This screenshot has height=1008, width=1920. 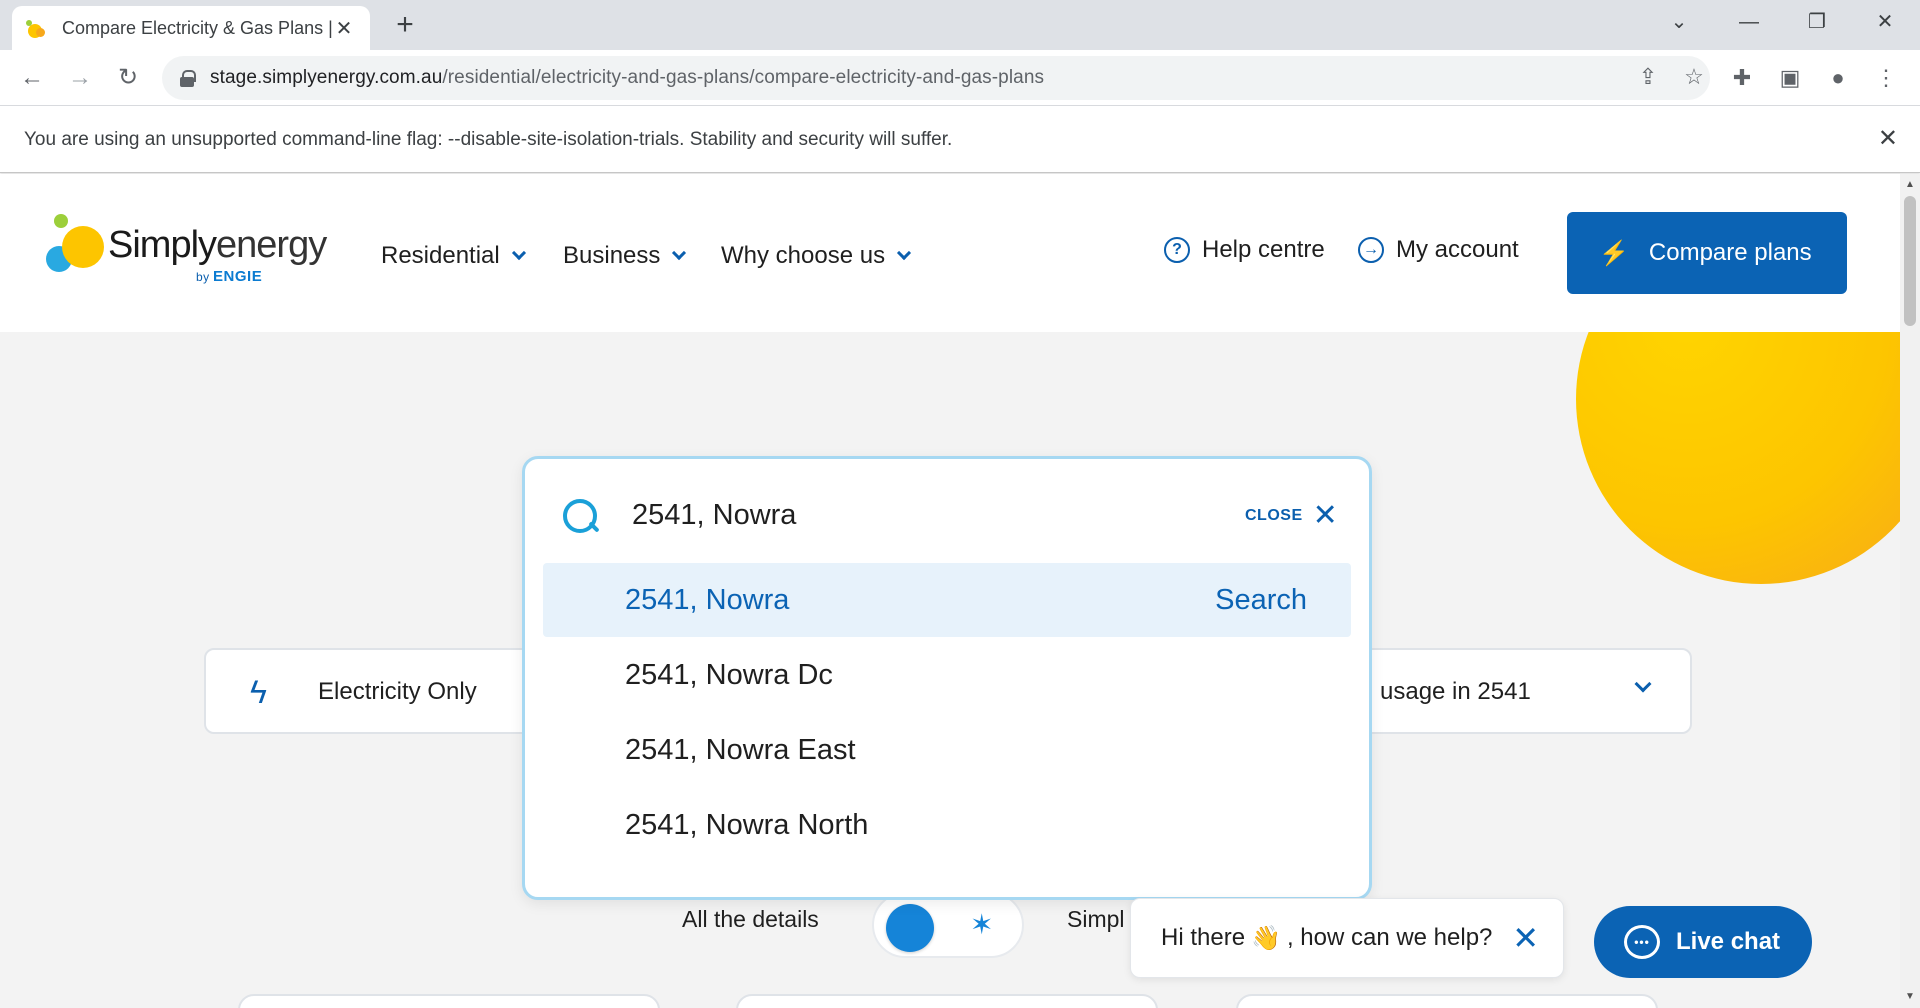 I want to click on scroll-down-arrow-icon: ▼, so click(x=1910, y=997).